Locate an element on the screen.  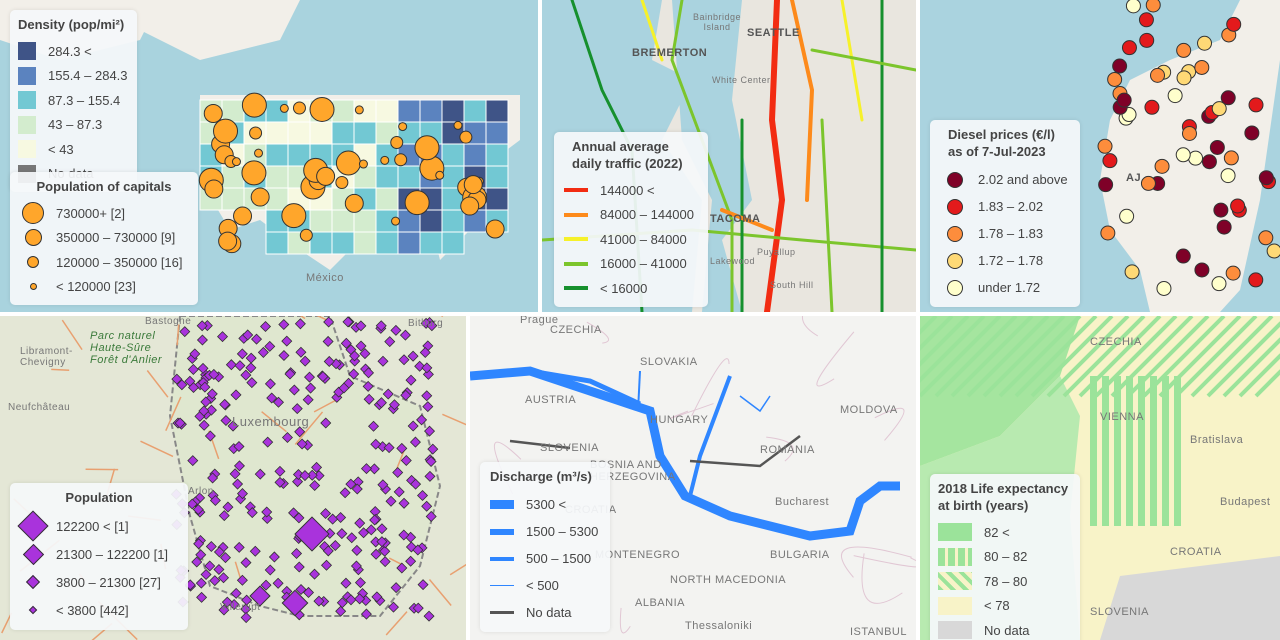
legend-item: 82 < is located at coordinates (1005, 532).